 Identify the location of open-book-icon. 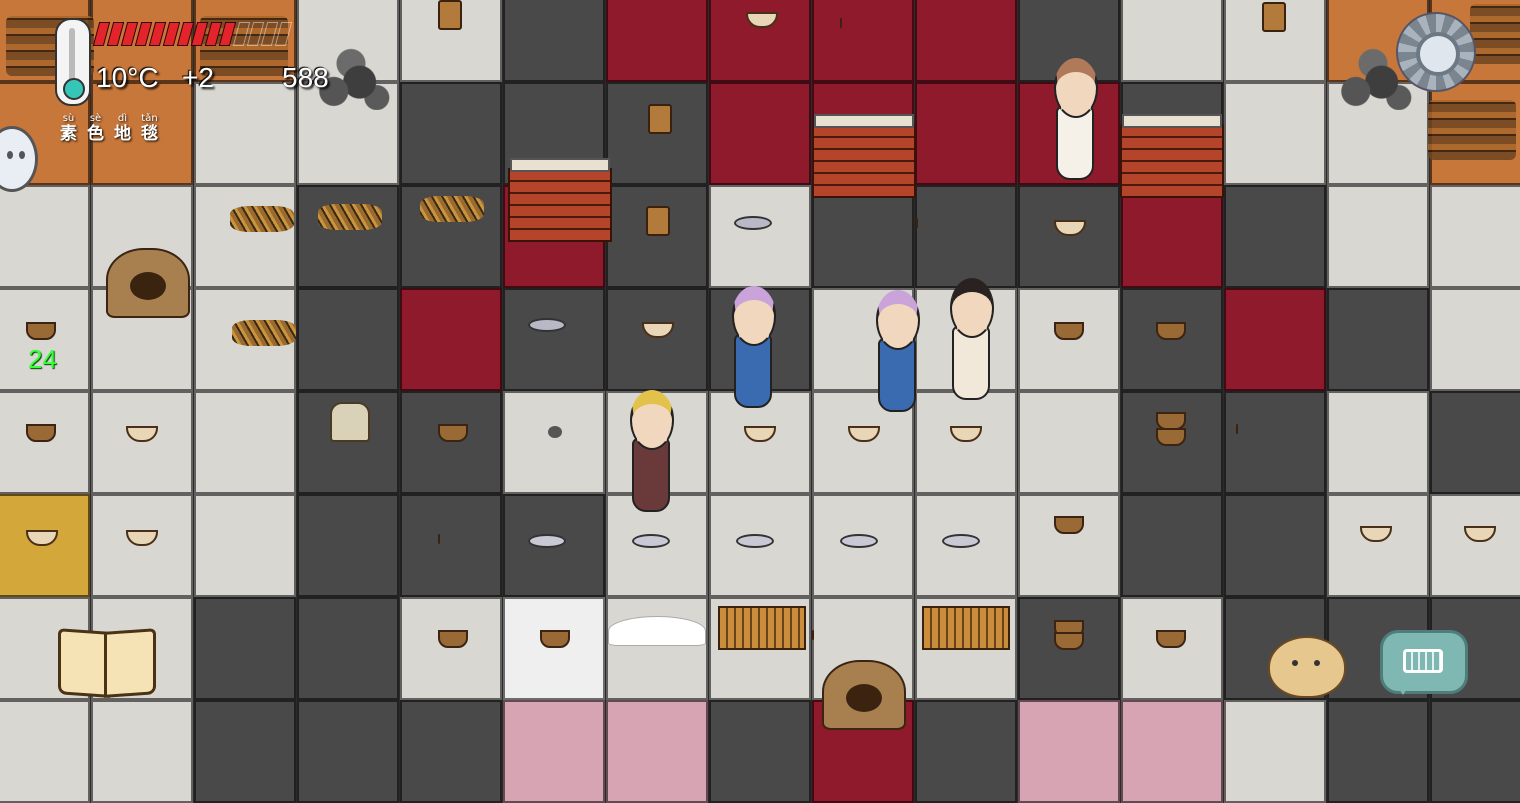
(107, 663).